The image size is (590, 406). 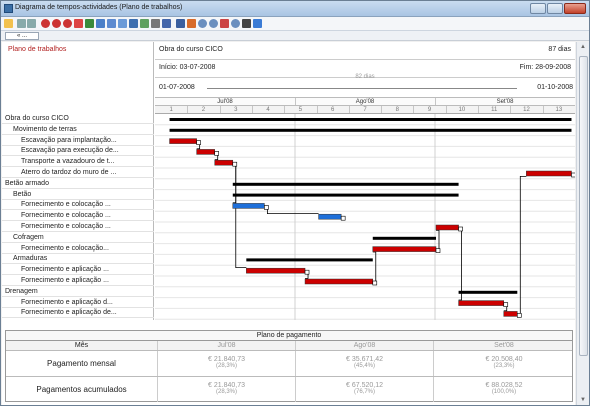 What do you see at coordinates (155, 23) in the screenshot?
I see `print-icon` at bounding box center [155, 23].